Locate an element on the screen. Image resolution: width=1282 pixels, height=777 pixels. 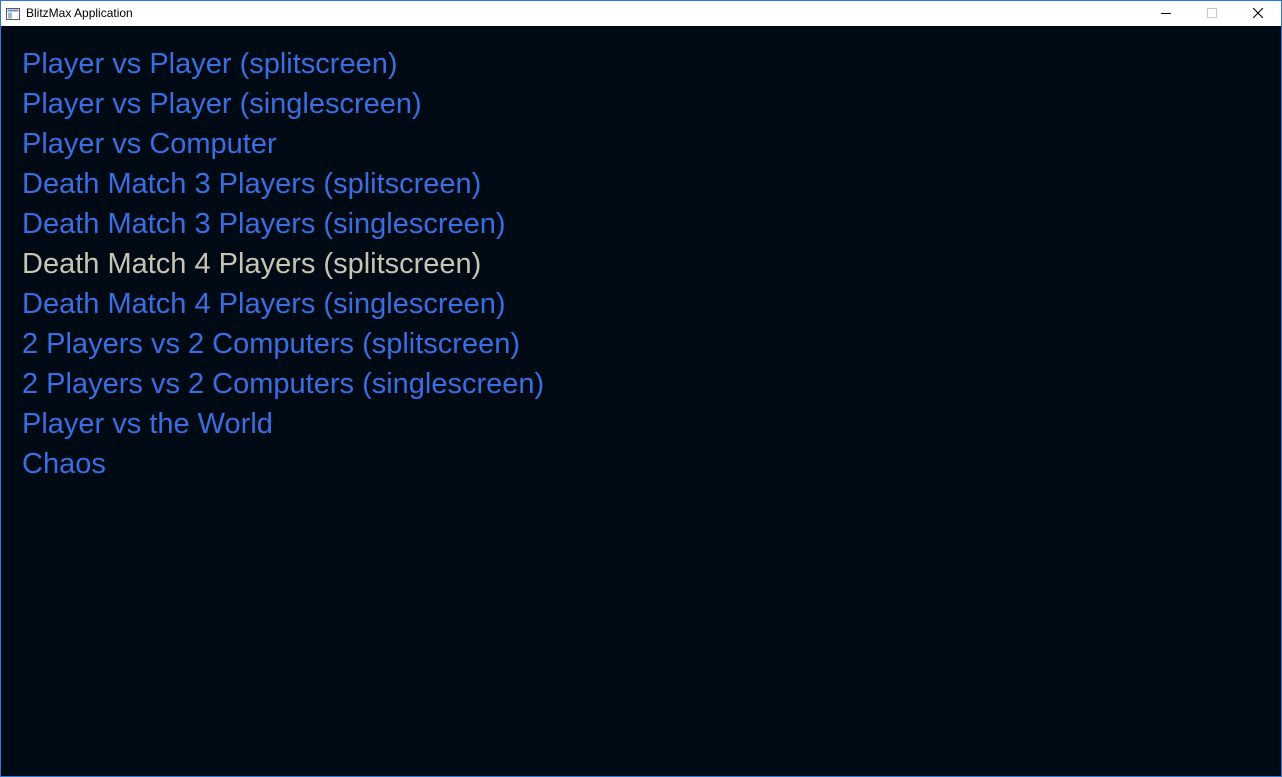
close-button is located at coordinates (1258, 13).